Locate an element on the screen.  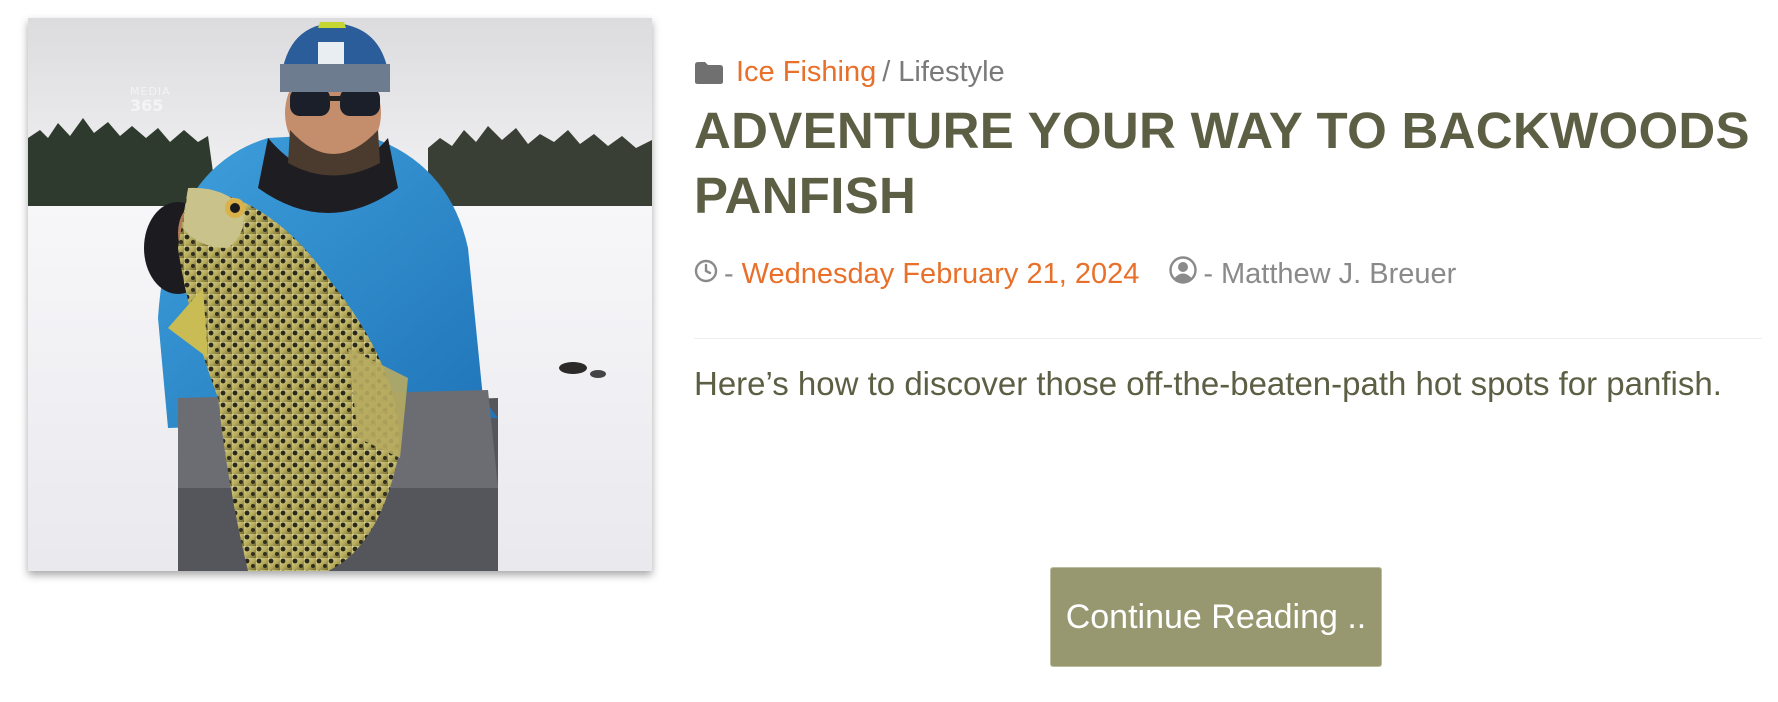
watermark-bottom: 365 is located at coordinates (147, 105).